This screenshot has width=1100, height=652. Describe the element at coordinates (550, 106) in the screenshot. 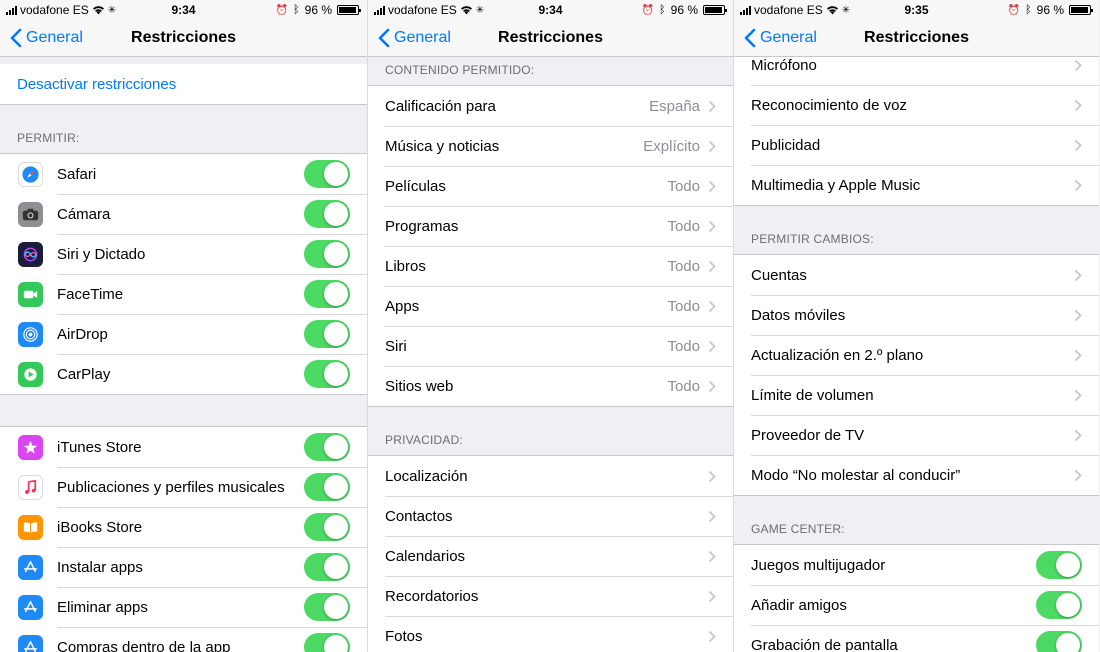

I see `contenido-row-calificacion: Calificación para España` at that location.